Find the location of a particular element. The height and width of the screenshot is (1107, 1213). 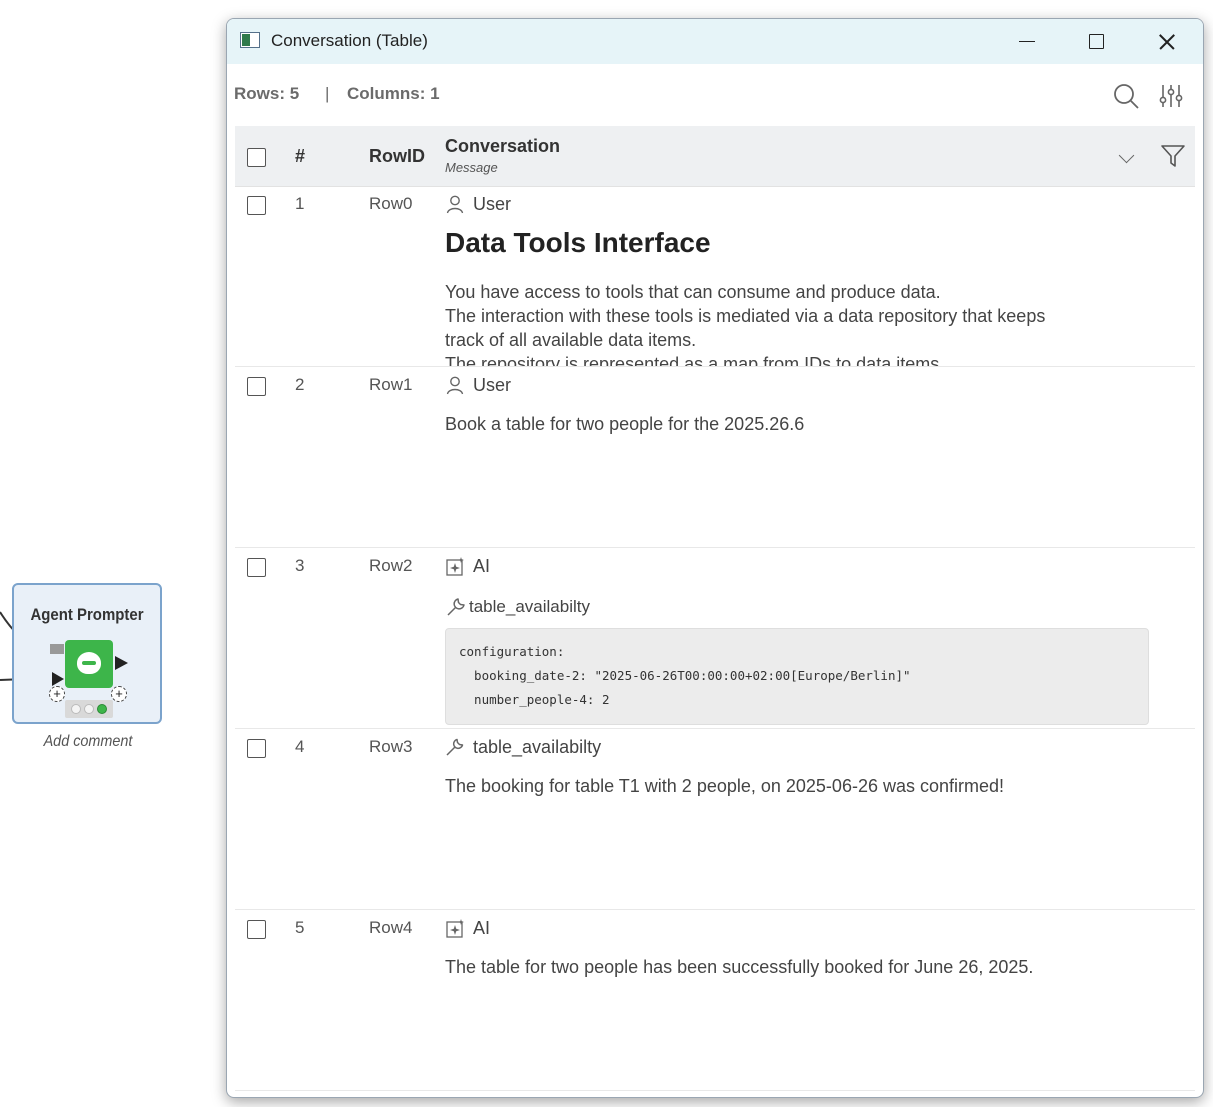

agent-node-icon is located at coordinates (89, 664).